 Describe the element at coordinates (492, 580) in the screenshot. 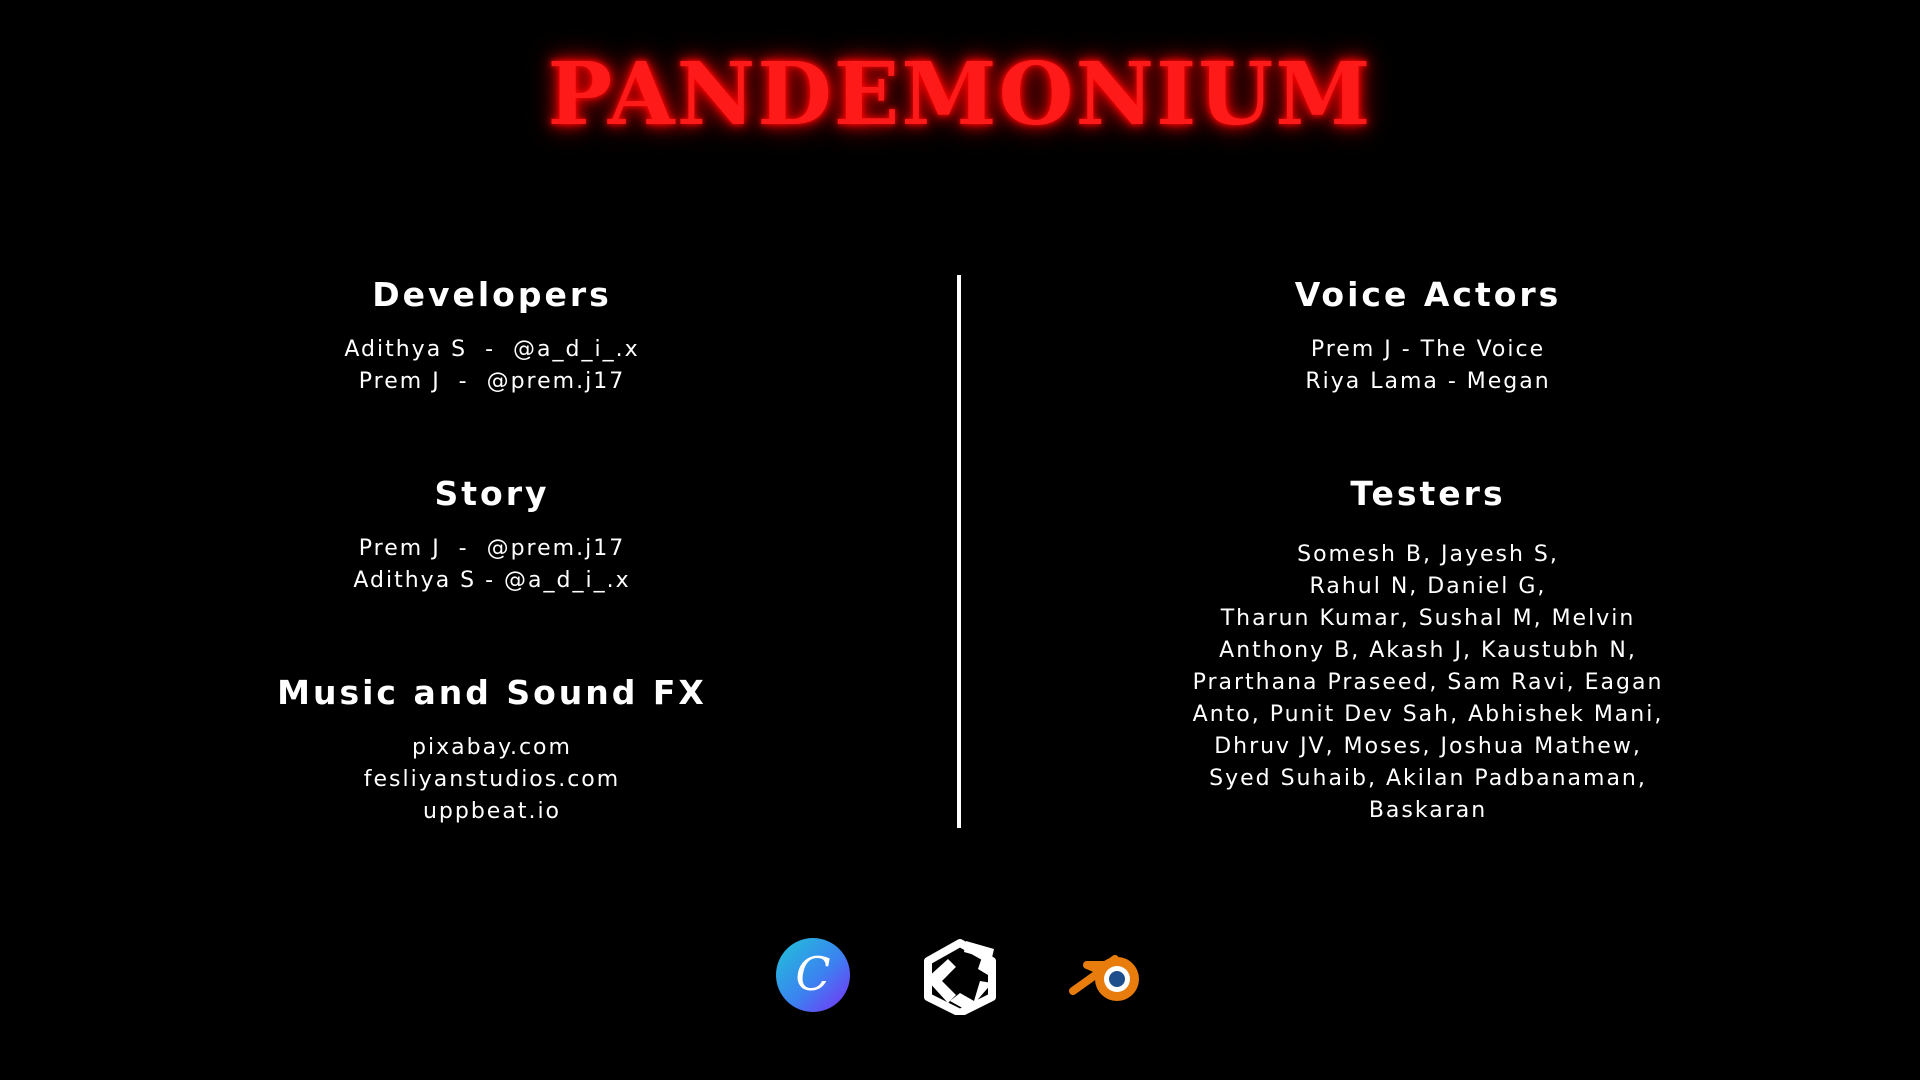

I see `story-line: Adithya S - @a_d_i_.x` at that location.